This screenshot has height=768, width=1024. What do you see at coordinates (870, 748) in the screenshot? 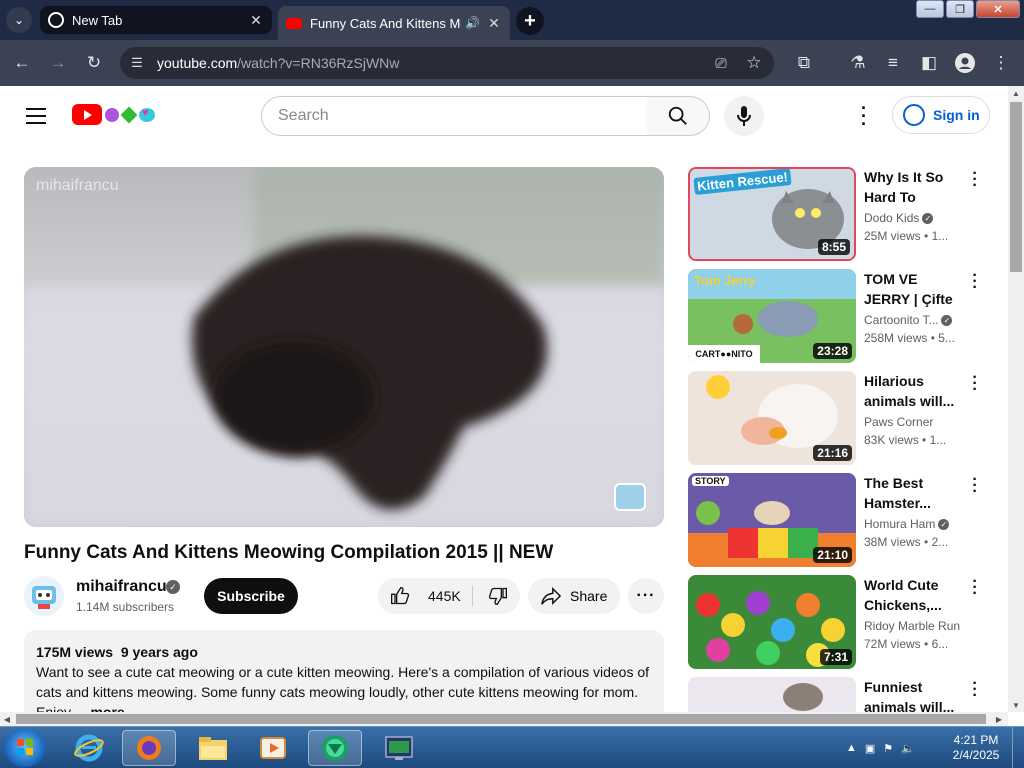
I see `network-icon: ▣` at bounding box center [870, 748].